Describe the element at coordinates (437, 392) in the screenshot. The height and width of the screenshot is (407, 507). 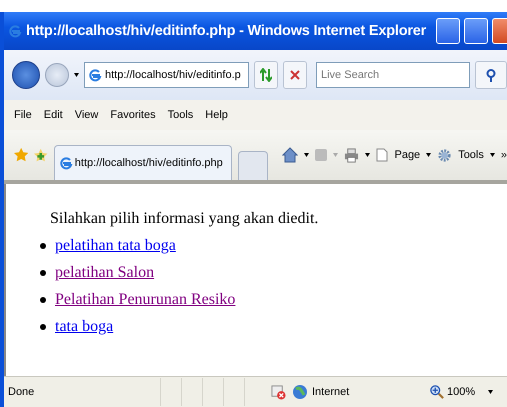
I see `zoom-icon` at that location.